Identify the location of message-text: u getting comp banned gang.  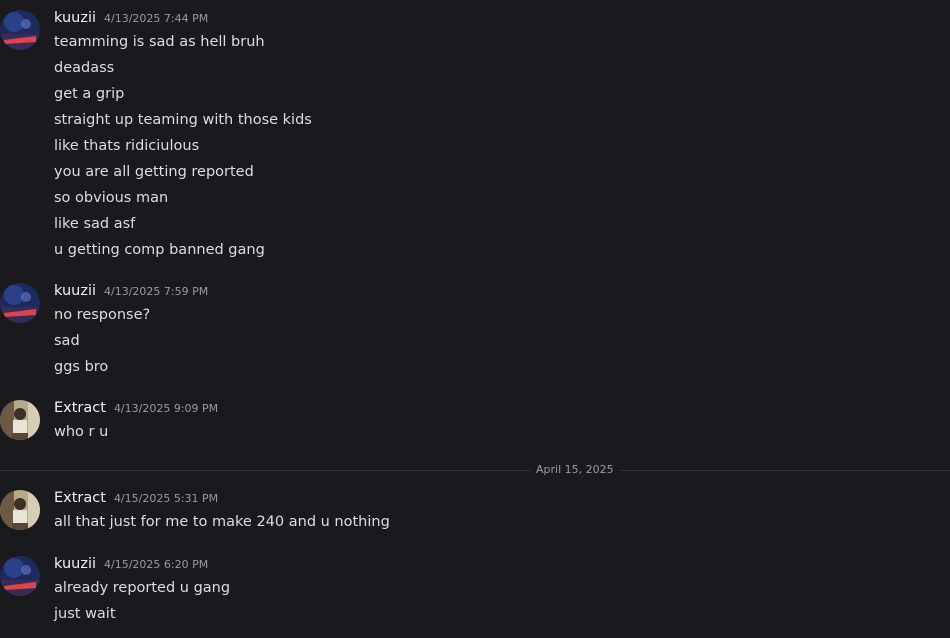
(159, 250).